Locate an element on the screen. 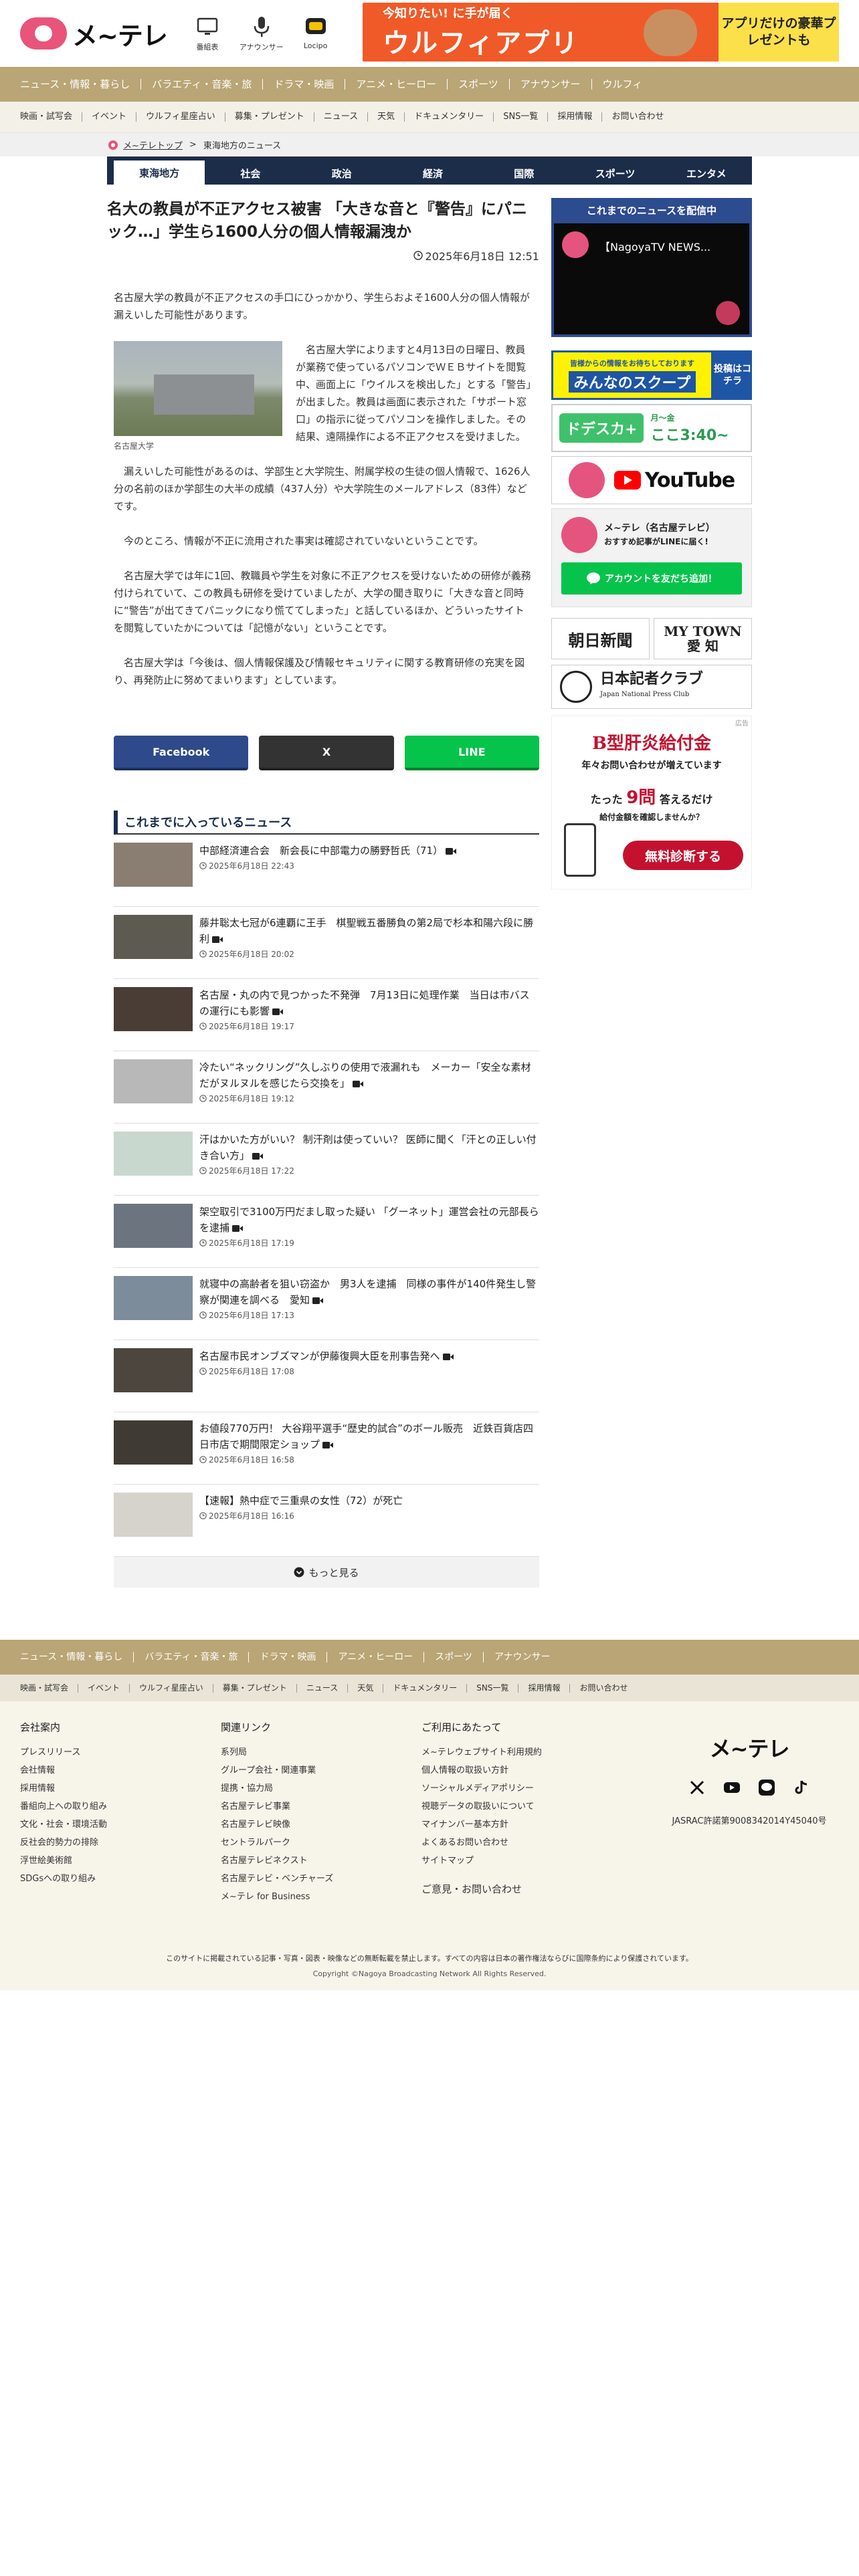 The height and width of the screenshot is (2576, 859). wolfy-app-banner: 今知りたい! に手が届く ウルフィアプリ アプリだけの豪華プレゼントも is located at coordinates (601, 32).